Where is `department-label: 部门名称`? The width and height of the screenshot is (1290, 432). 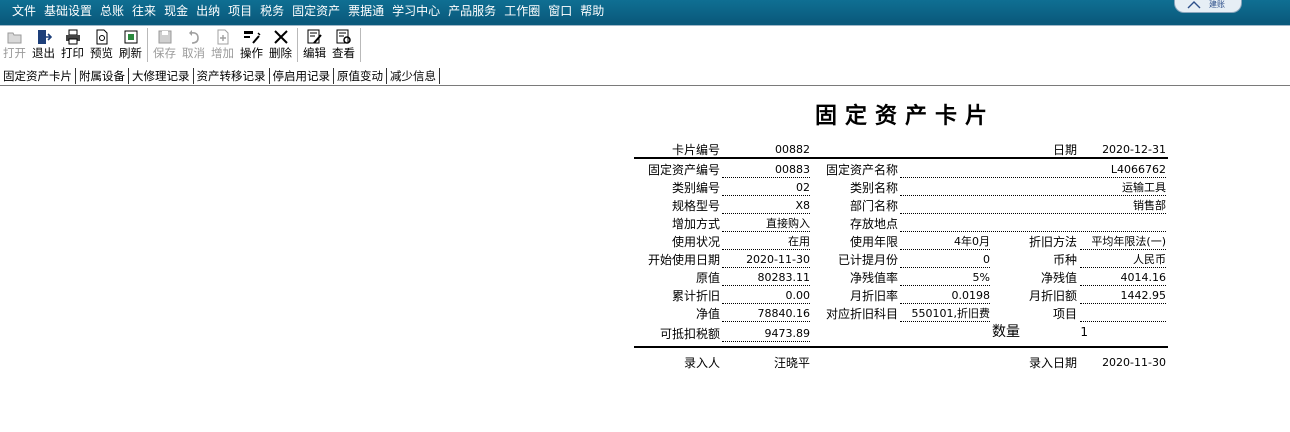 department-label: 部门名称 is located at coordinates (873, 206).